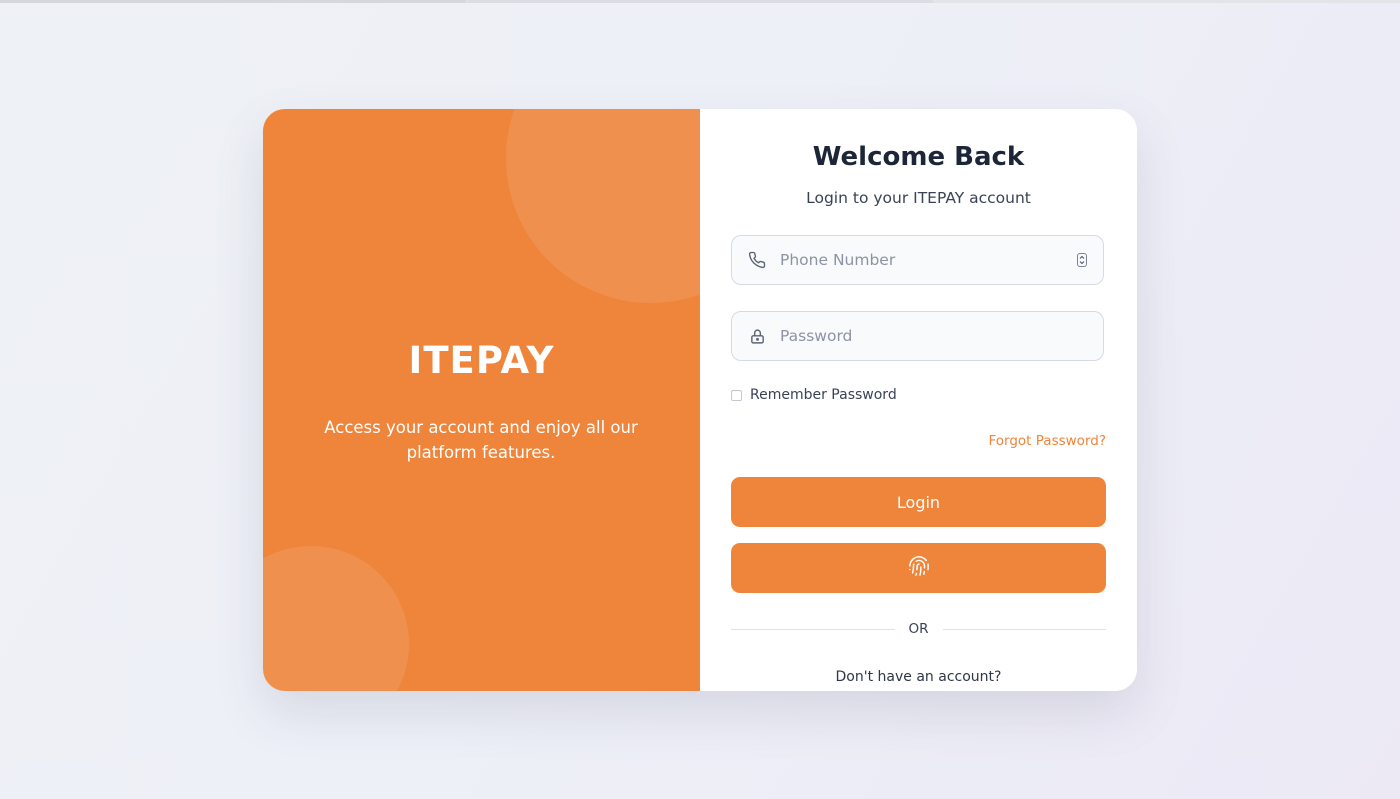  Describe the element at coordinates (918, 157) in the screenshot. I see `page-title: Welcome Back` at that location.